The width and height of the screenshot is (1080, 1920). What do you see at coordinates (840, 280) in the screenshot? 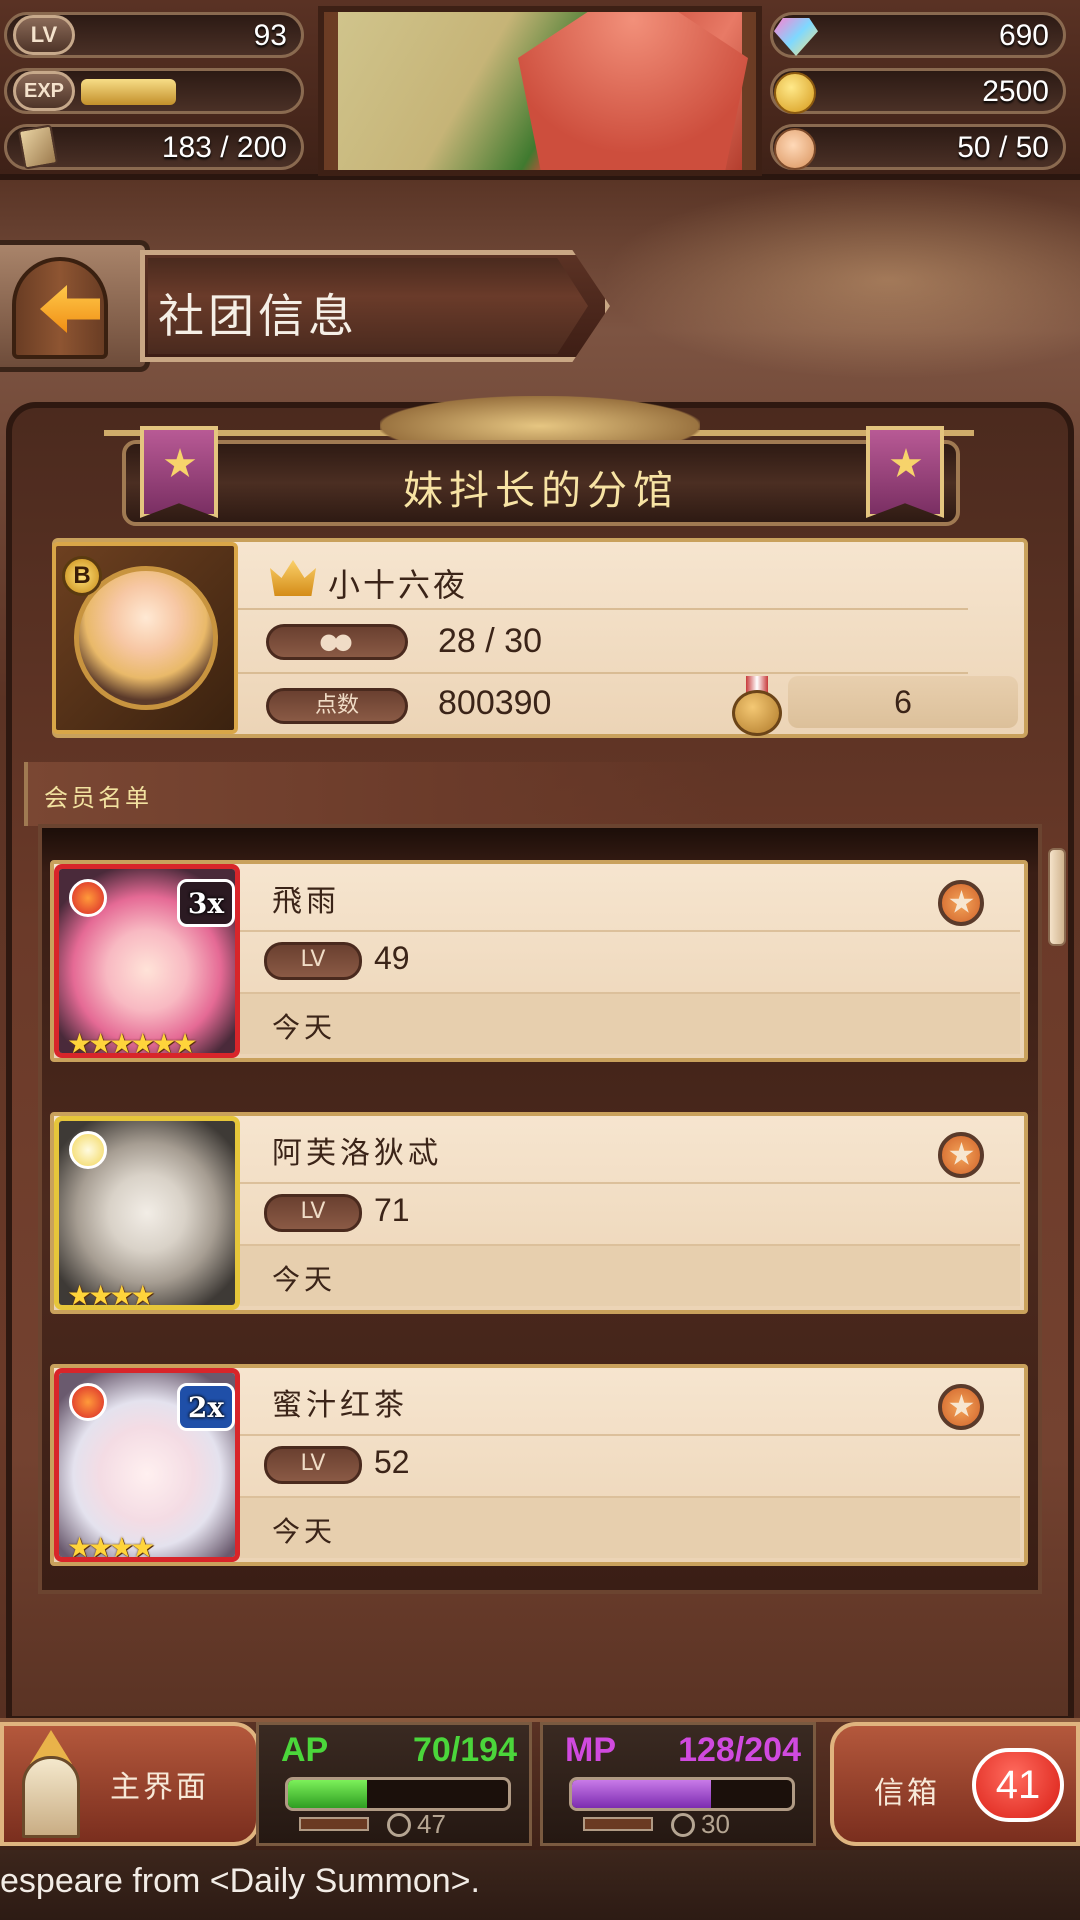
I see `background-shelf` at bounding box center [840, 280].